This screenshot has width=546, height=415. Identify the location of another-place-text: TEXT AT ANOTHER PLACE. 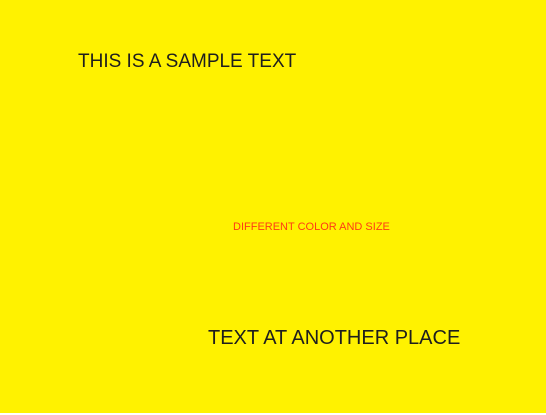
(334, 338).